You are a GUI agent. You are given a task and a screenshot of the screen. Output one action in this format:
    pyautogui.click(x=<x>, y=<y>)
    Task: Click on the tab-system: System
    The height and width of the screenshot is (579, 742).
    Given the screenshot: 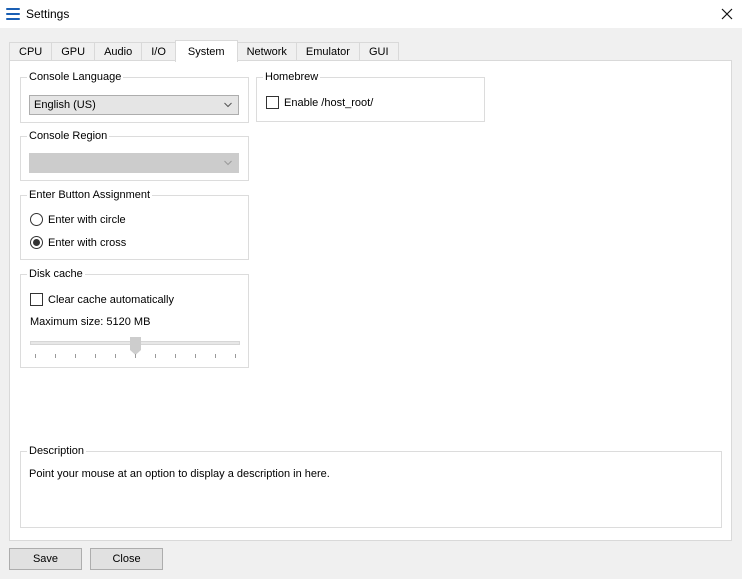 What is the action you would take?
    pyautogui.click(x=206, y=51)
    